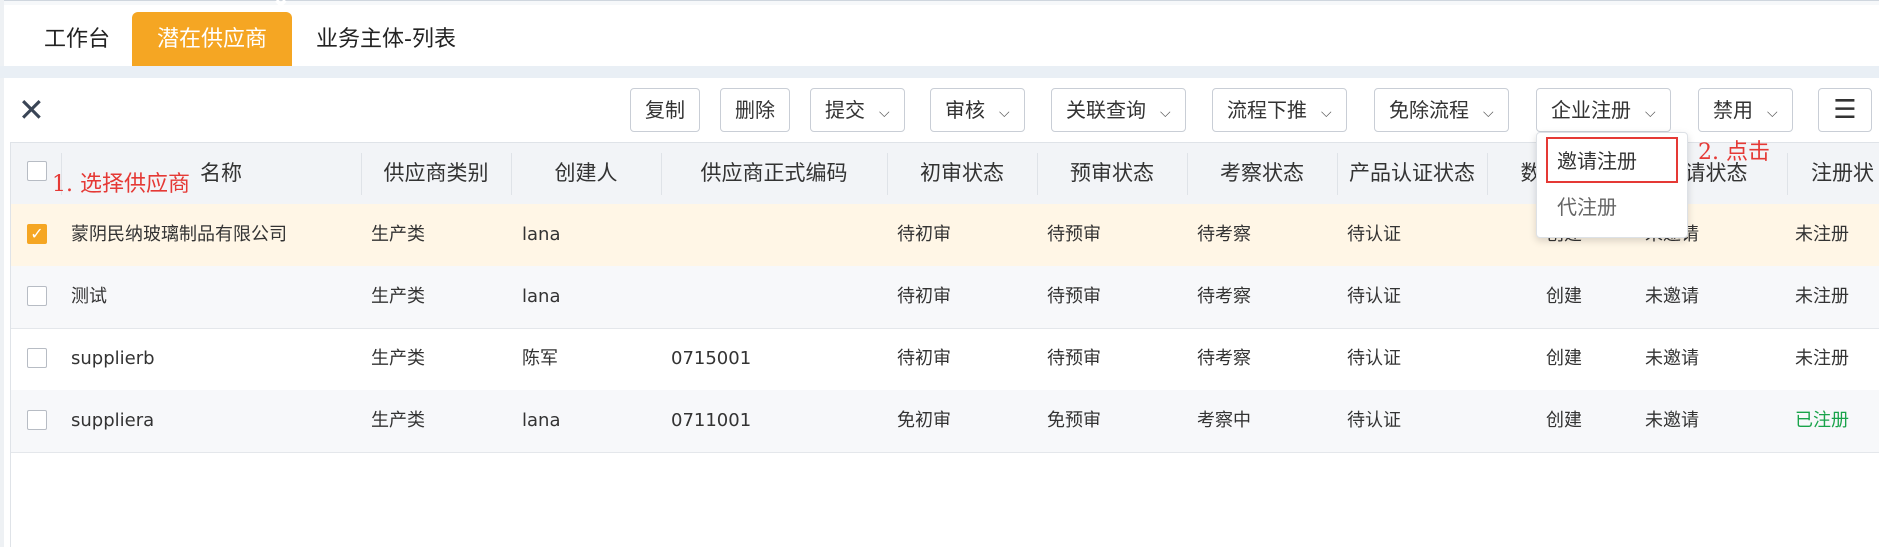  I want to click on cell-inspection: 考察中, so click(1224, 420).